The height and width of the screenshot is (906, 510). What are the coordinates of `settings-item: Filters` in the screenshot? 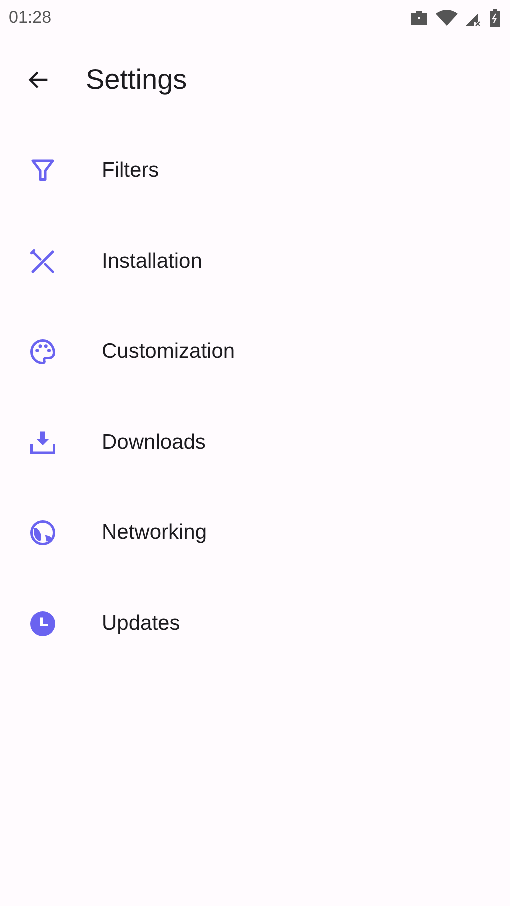 It's located at (255, 171).